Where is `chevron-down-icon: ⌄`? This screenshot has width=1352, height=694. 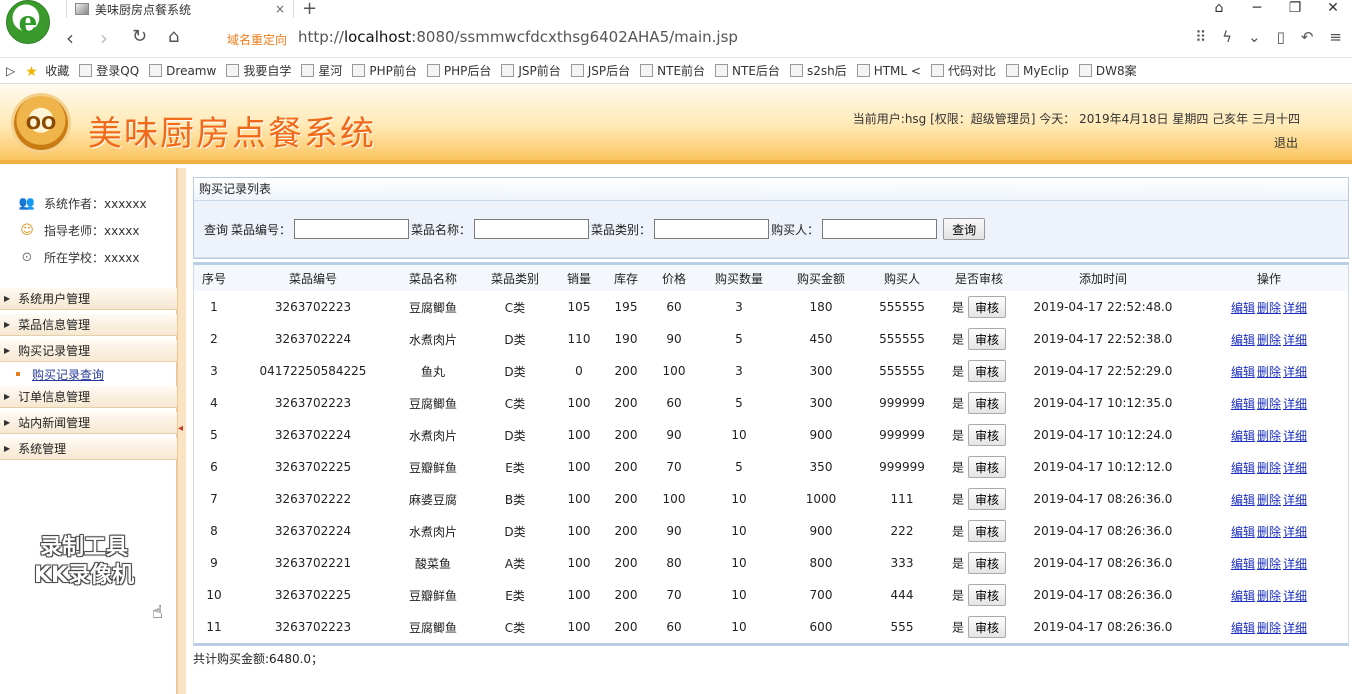 chevron-down-icon: ⌄ is located at coordinates (1254, 37).